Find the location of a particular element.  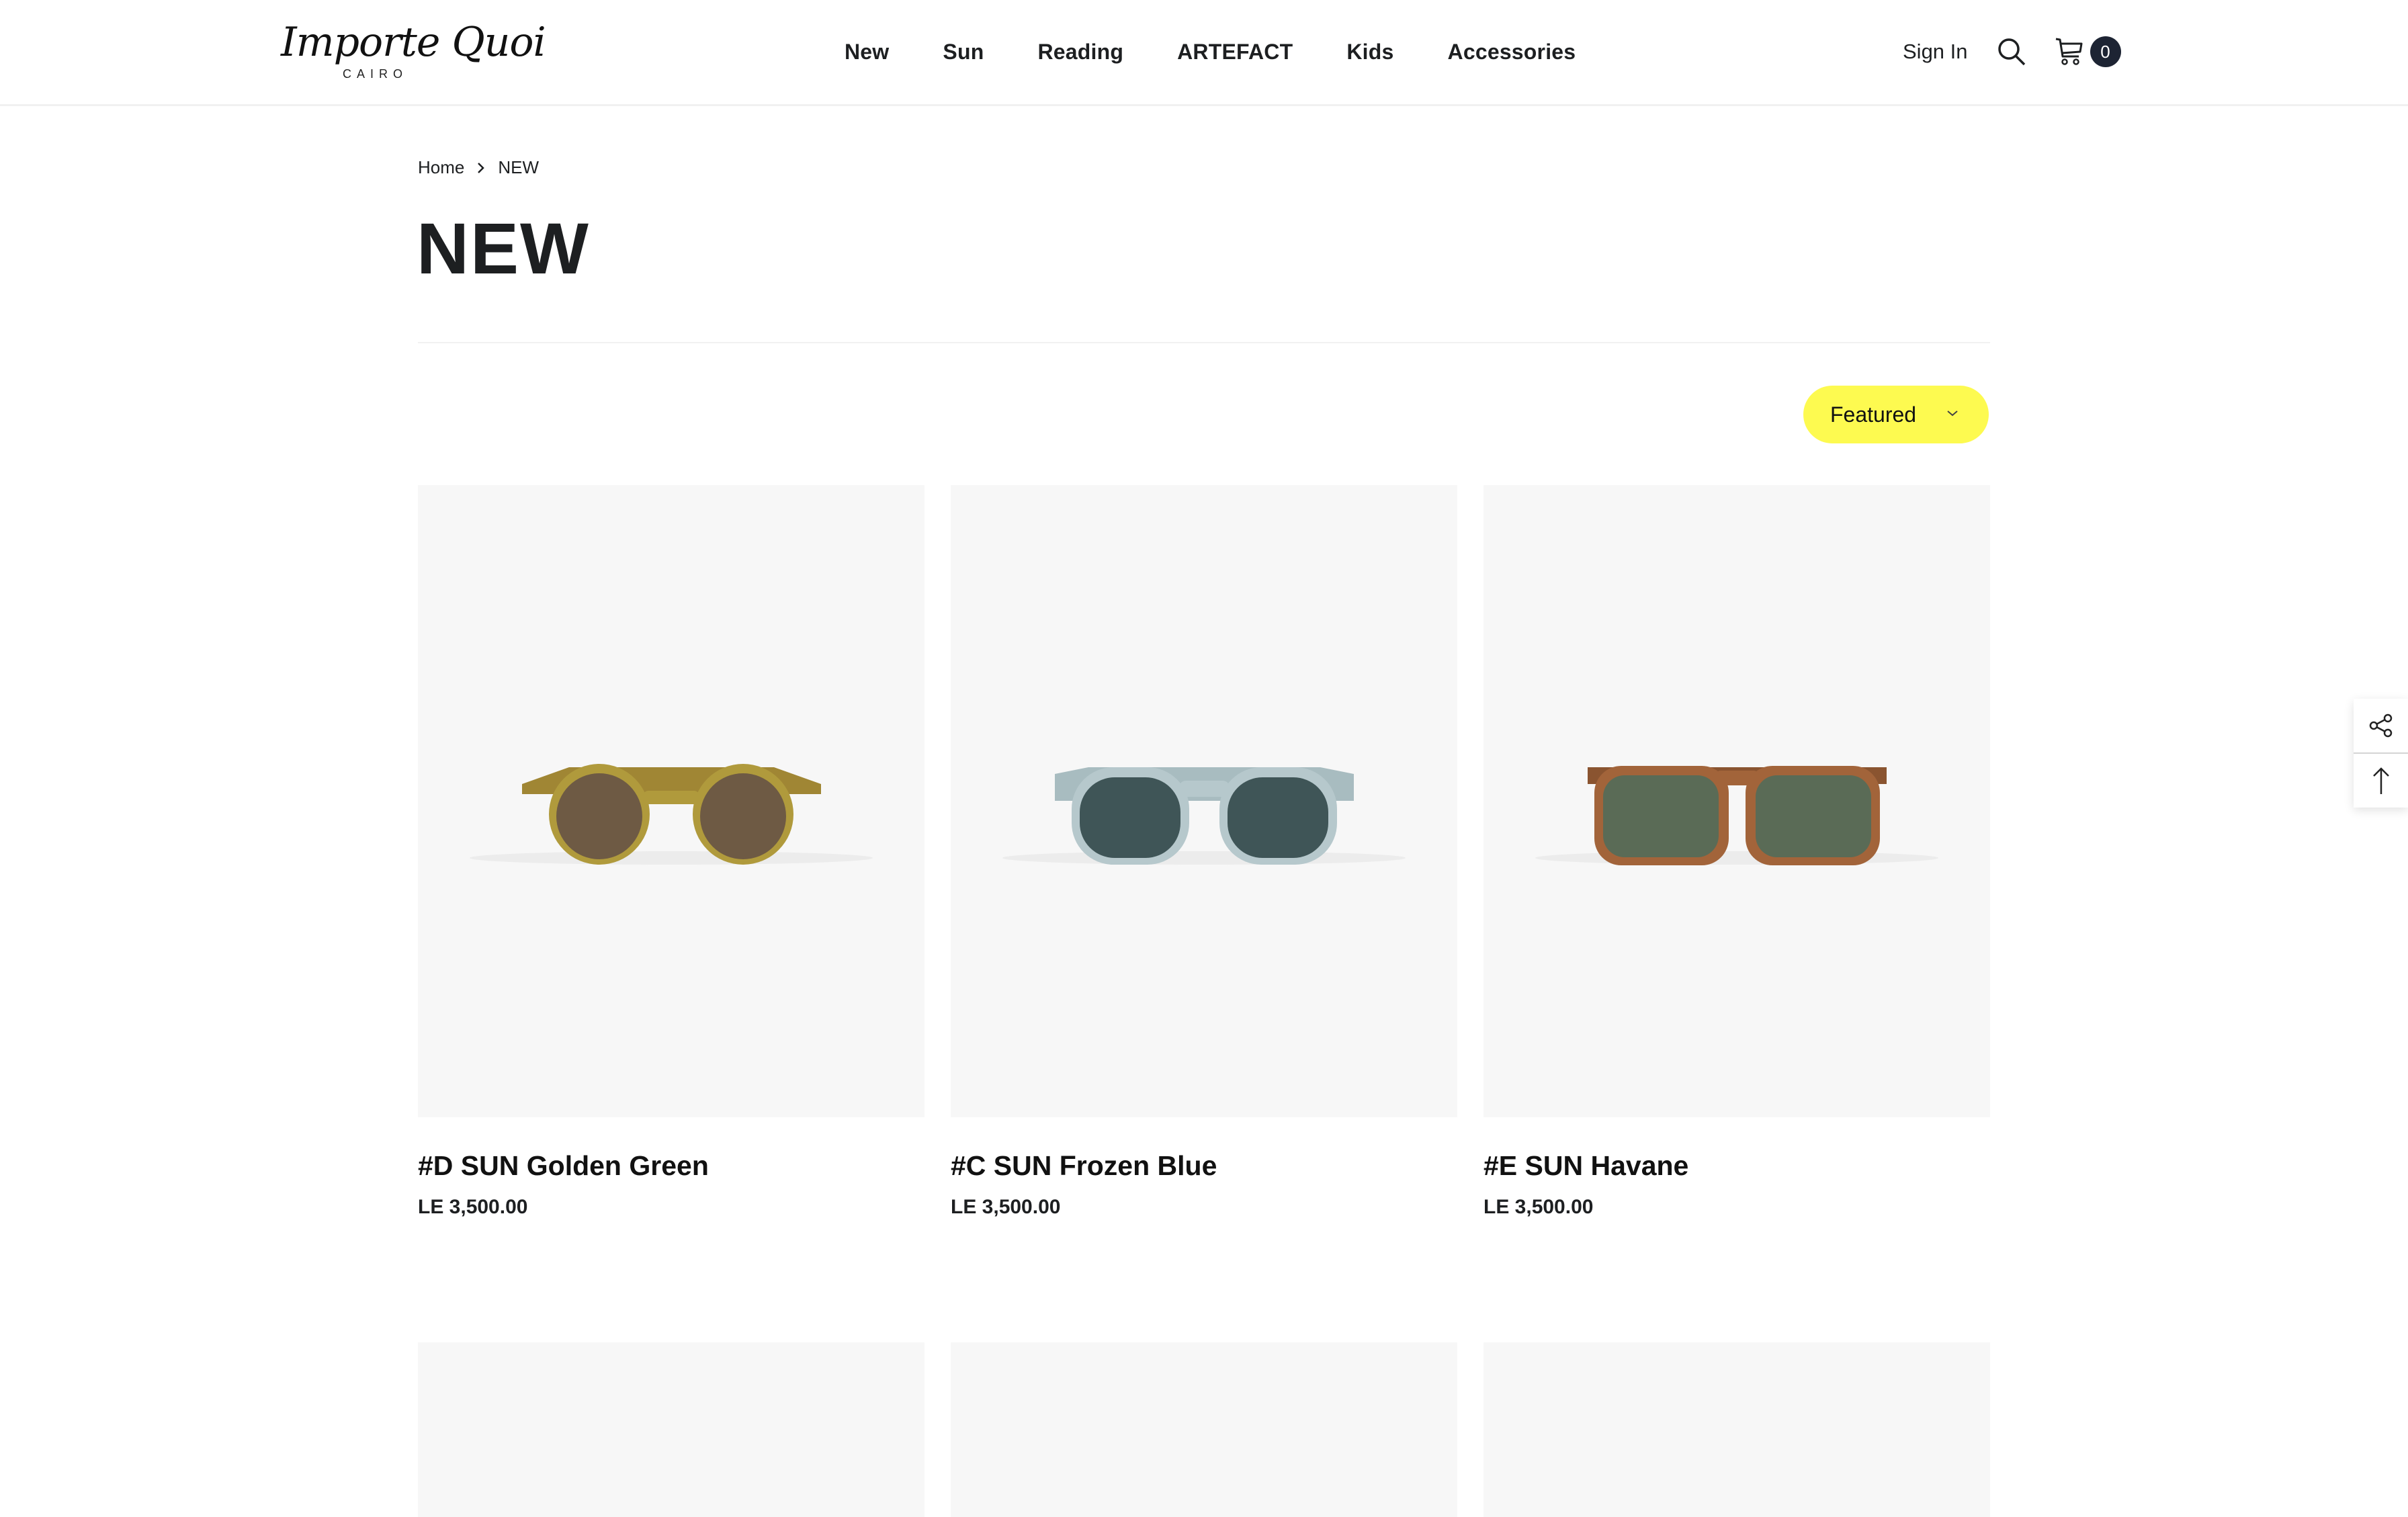

product-name: #C SUN Frozen Blue is located at coordinates (1084, 1166).